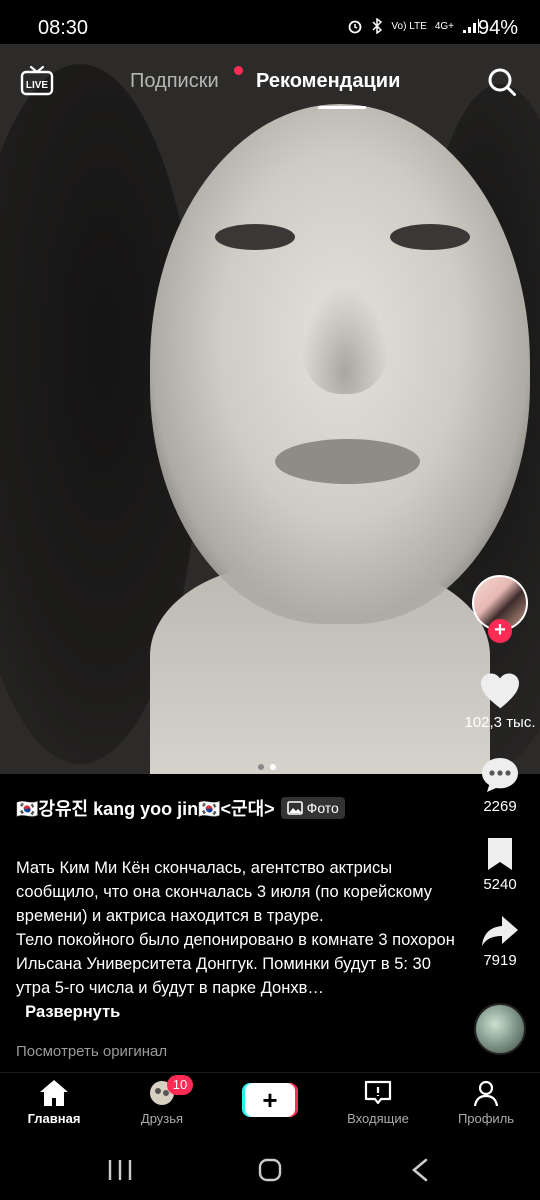  I want to click on nav-inbox: Входящие, so click(378, 1102).